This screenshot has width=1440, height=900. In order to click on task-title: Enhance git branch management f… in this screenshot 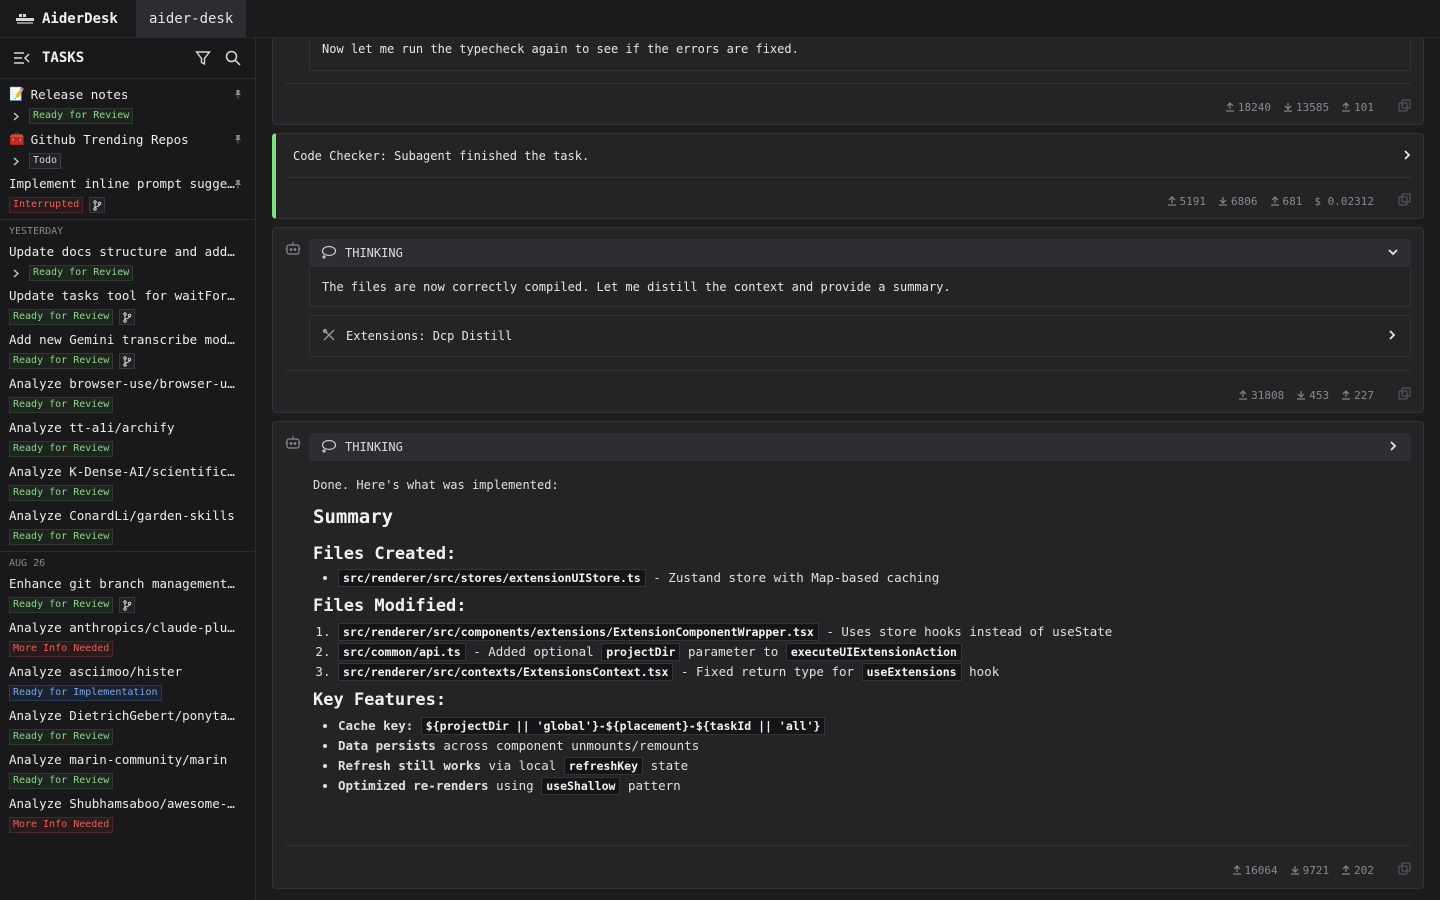, I will do `click(125, 583)`.